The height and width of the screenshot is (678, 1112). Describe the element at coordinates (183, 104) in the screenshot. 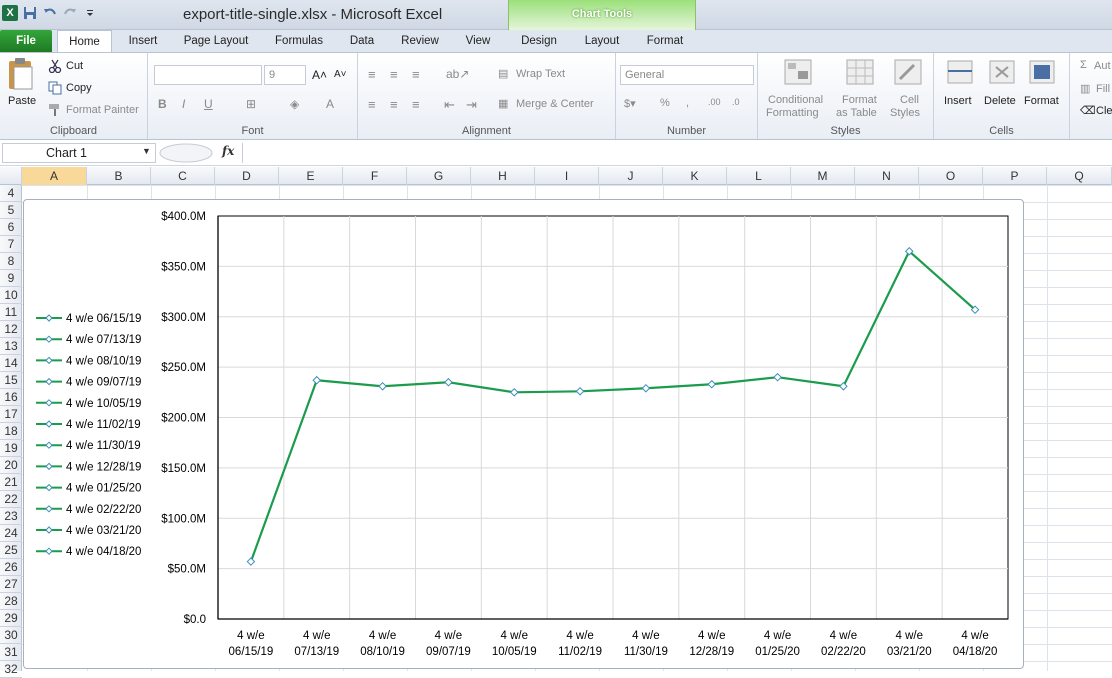

I see `italic-icon: I` at that location.